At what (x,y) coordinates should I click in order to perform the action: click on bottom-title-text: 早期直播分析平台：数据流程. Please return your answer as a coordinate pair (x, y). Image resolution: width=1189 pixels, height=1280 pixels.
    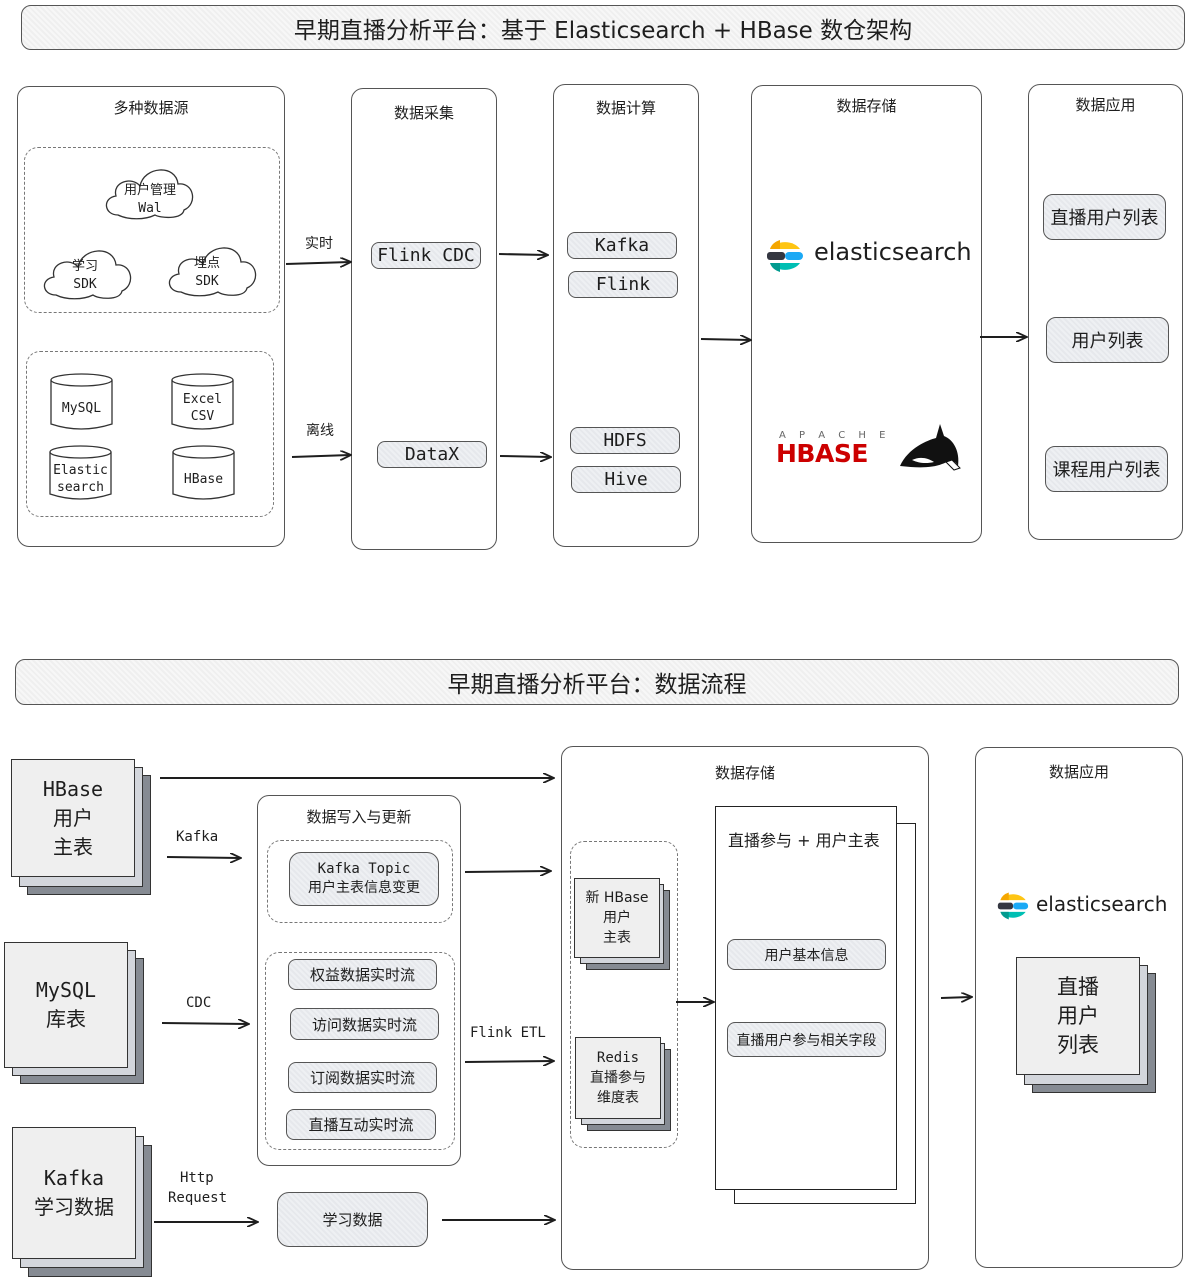
    Looking at the image, I should click on (597, 685).